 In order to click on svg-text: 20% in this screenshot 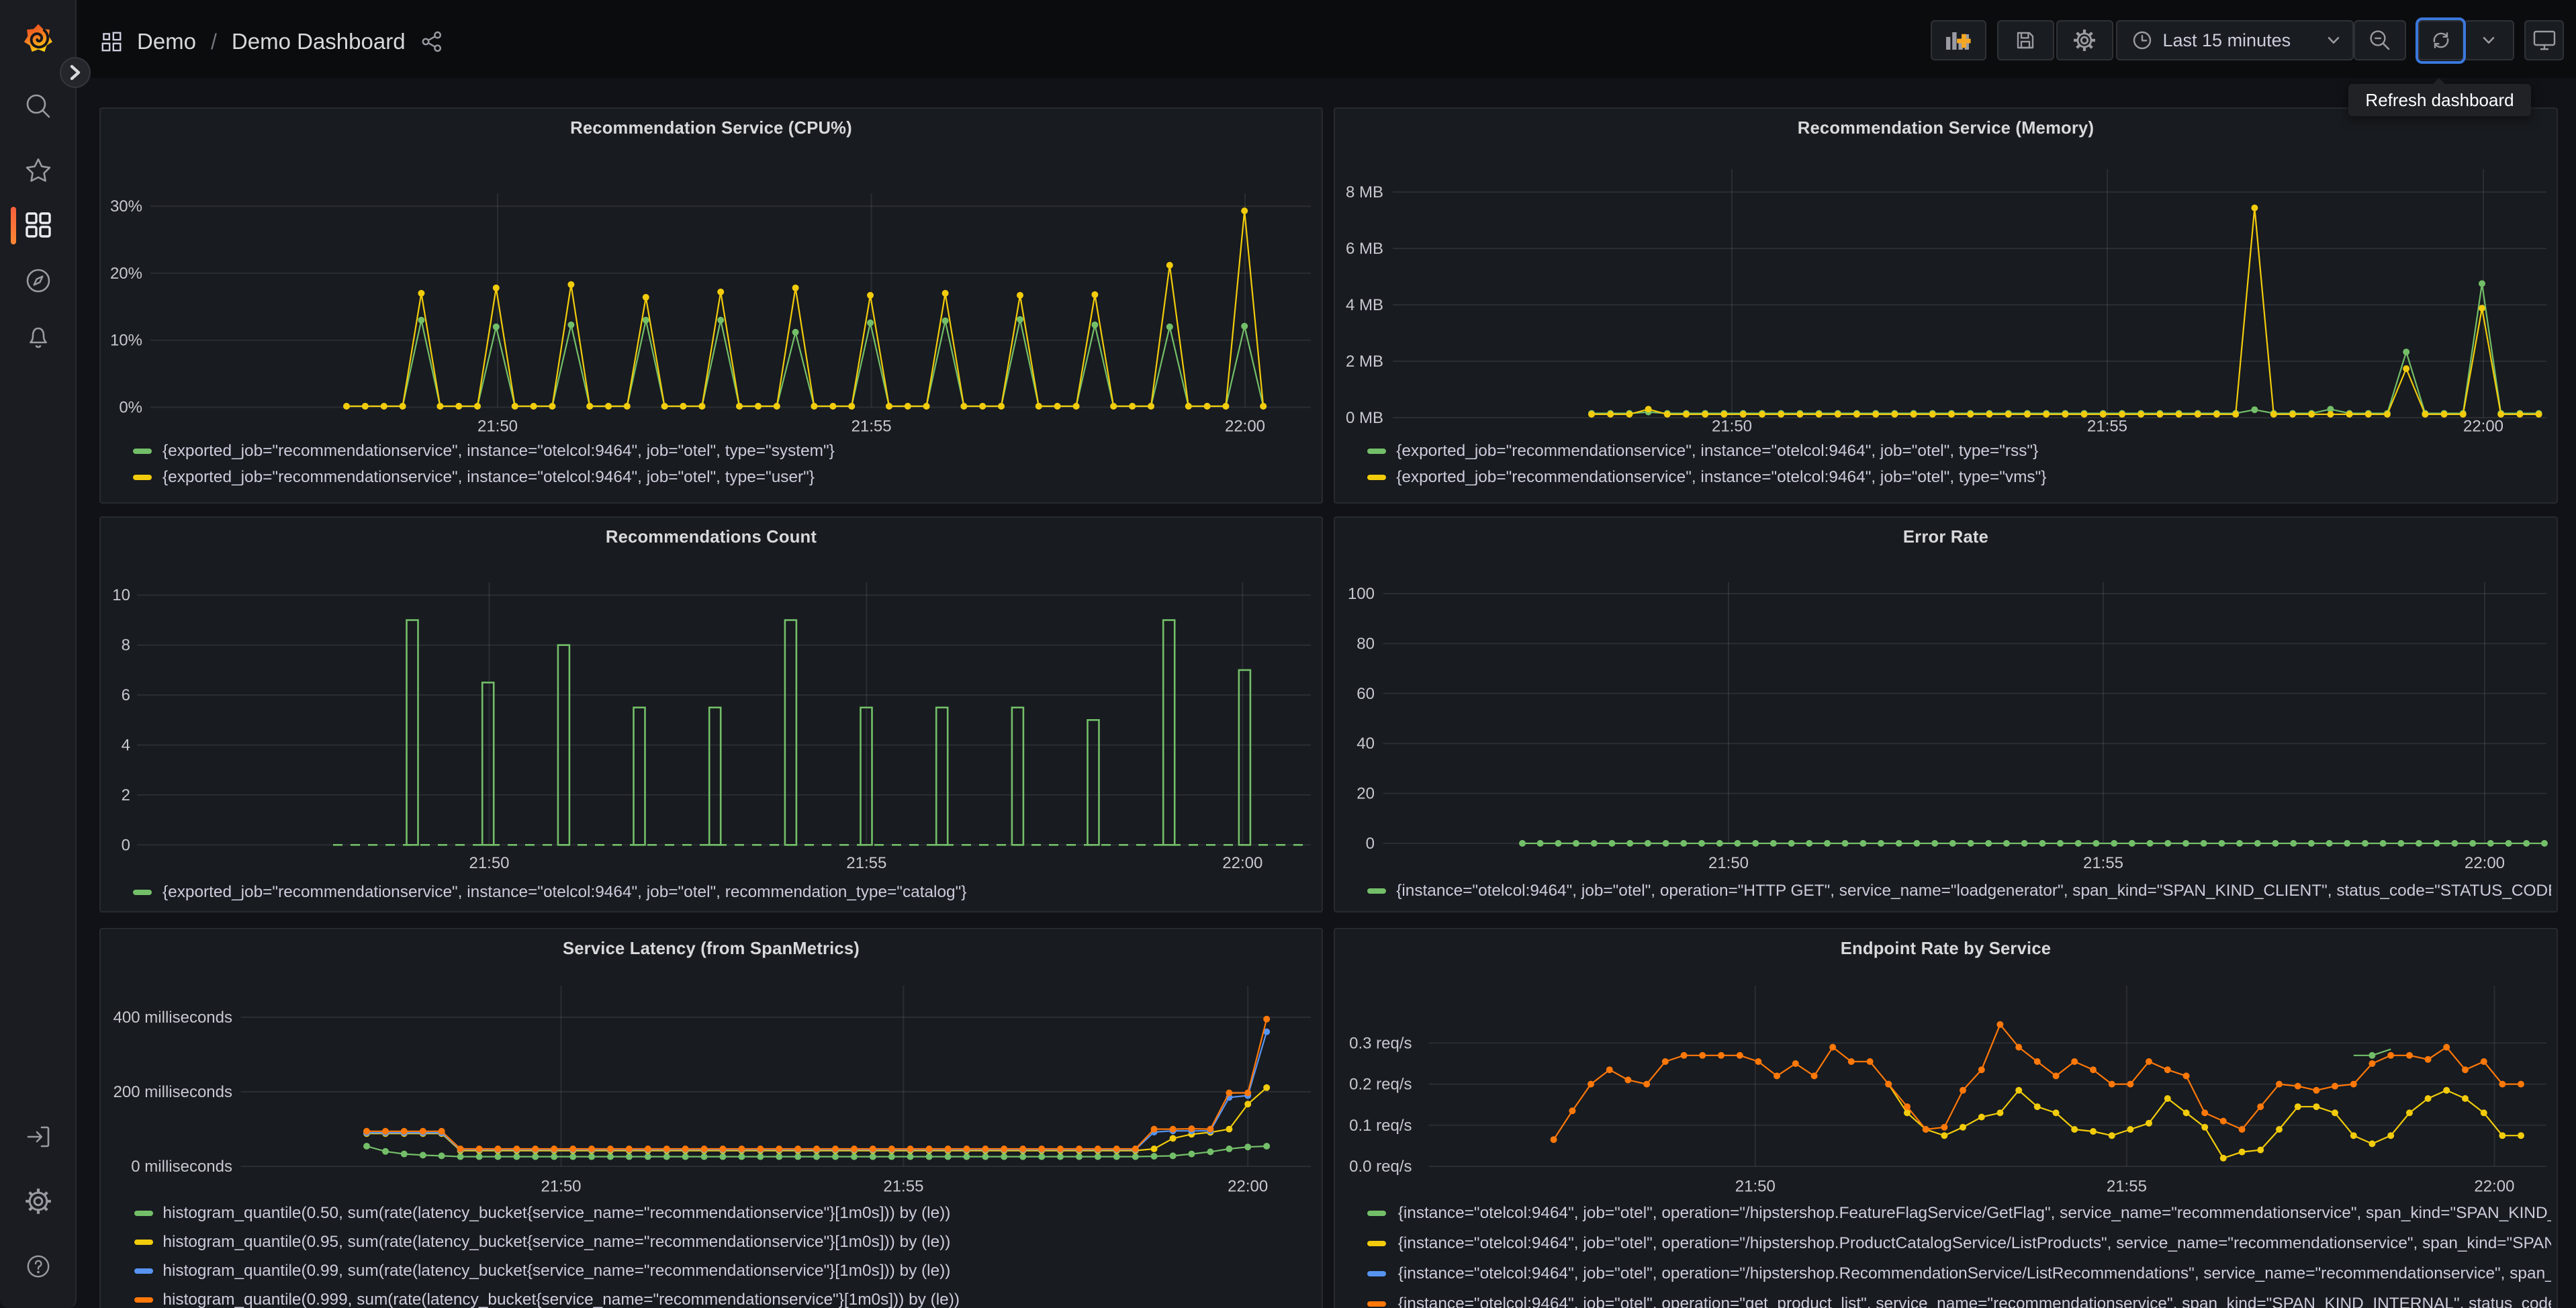, I will do `click(126, 274)`.